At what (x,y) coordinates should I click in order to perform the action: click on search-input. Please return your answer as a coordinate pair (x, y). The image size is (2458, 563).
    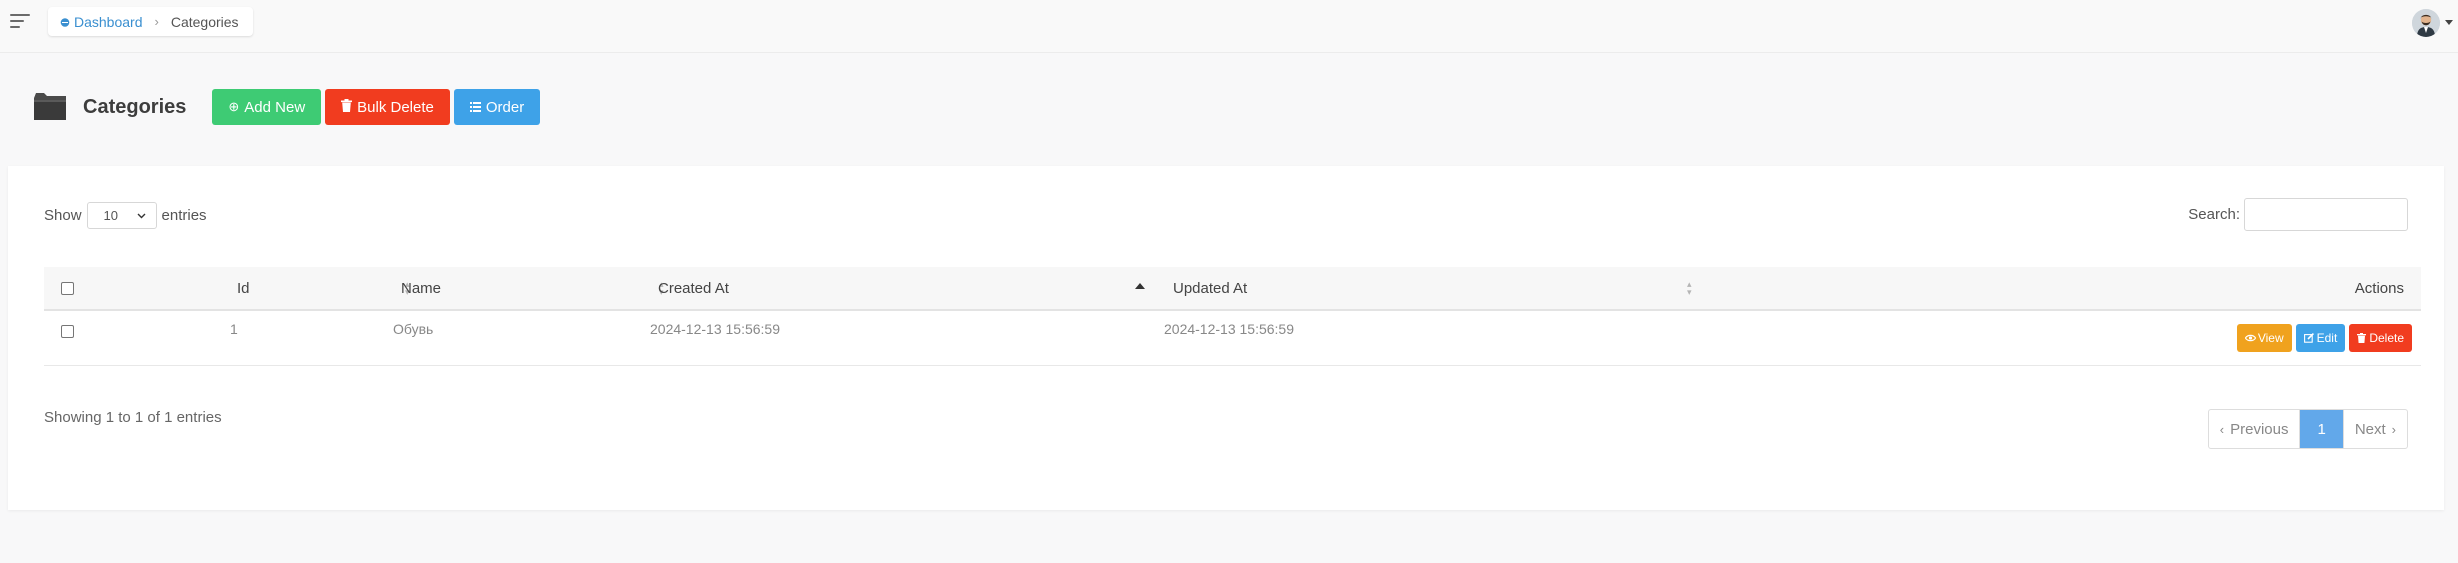
    Looking at the image, I should click on (2326, 214).